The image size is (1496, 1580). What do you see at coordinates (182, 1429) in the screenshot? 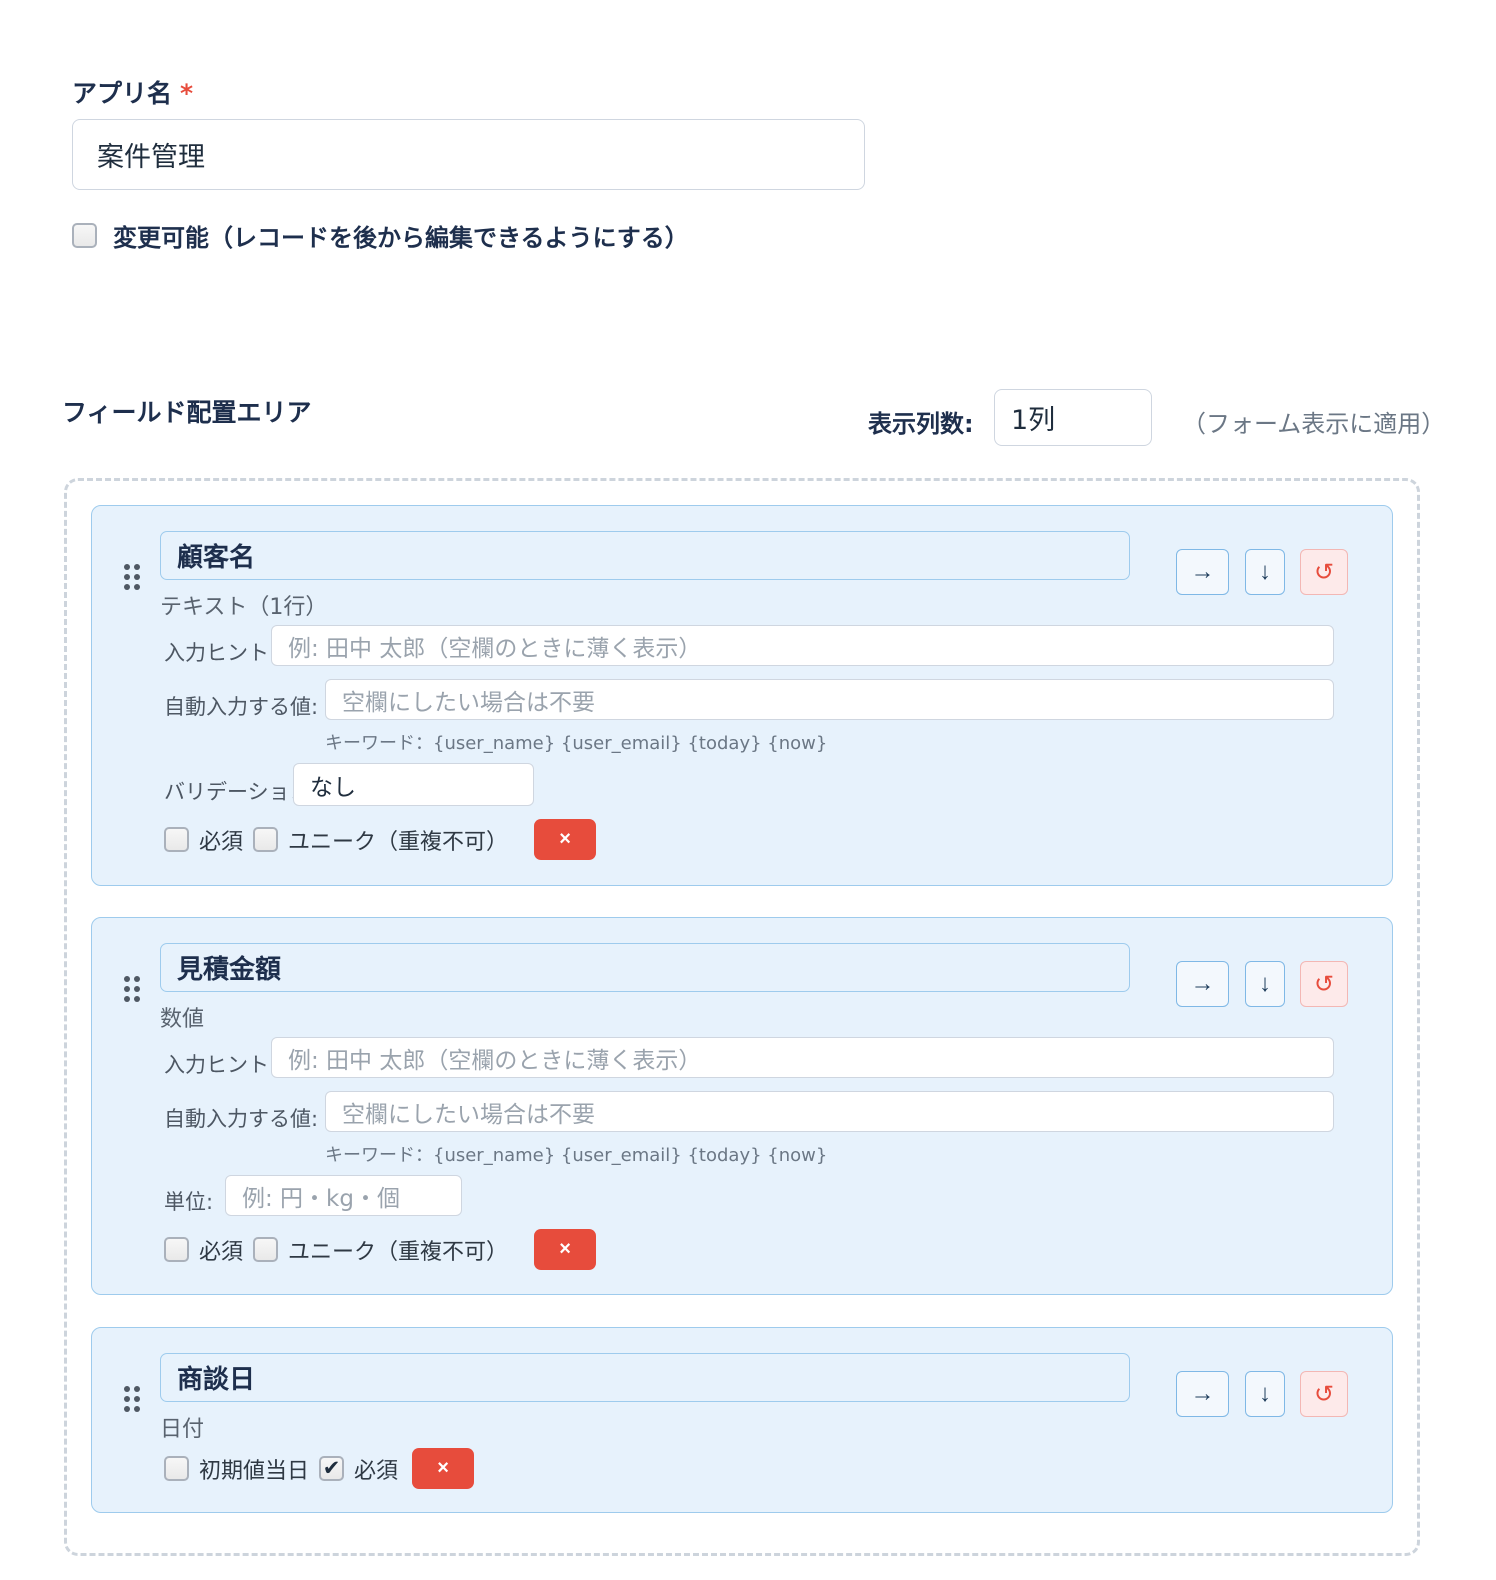
I see `field-type-label: 日付` at bounding box center [182, 1429].